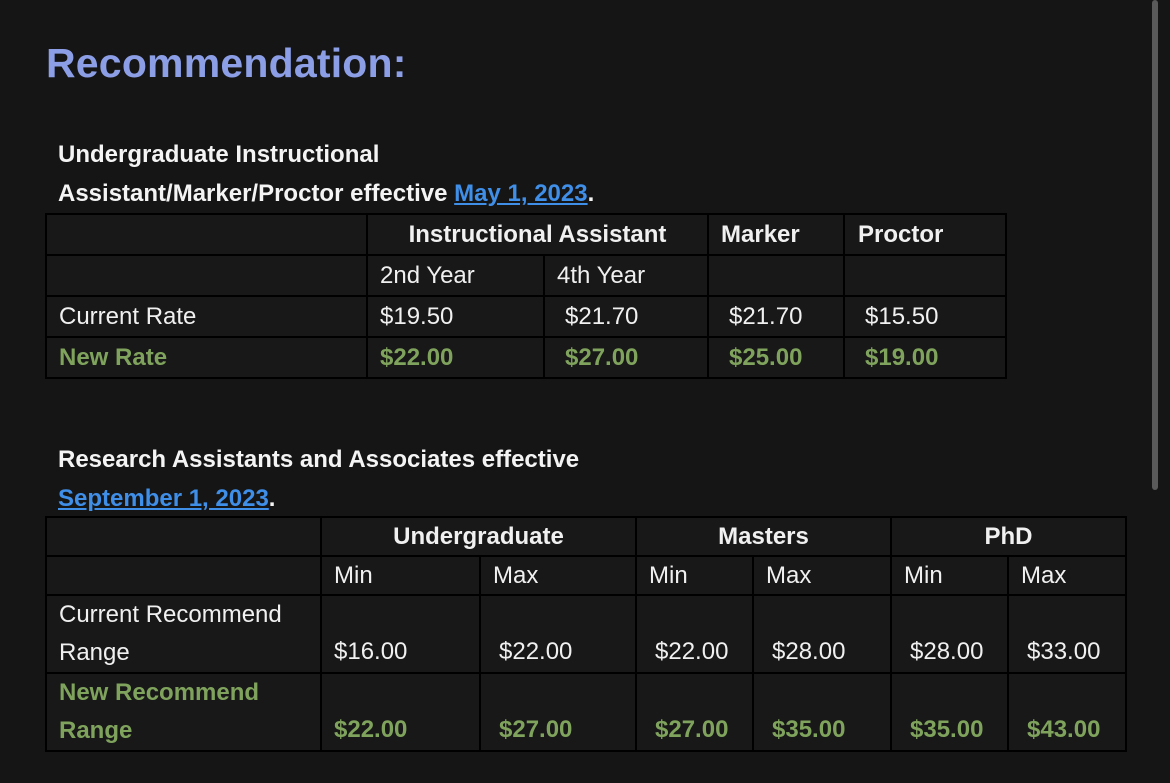  What do you see at coordinates (226, 63) in the screenshot?
I see `page-title: Recommendation:` at bounding box center [226, 63].